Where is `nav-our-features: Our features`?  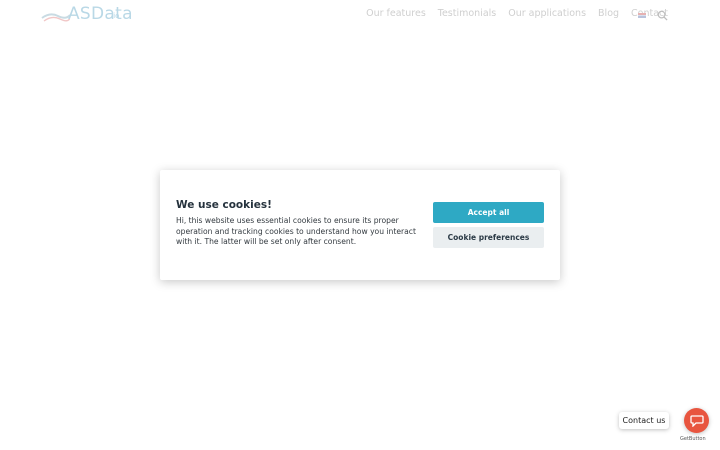
nav-our-features: Our features is located at coordinates (396, 13).